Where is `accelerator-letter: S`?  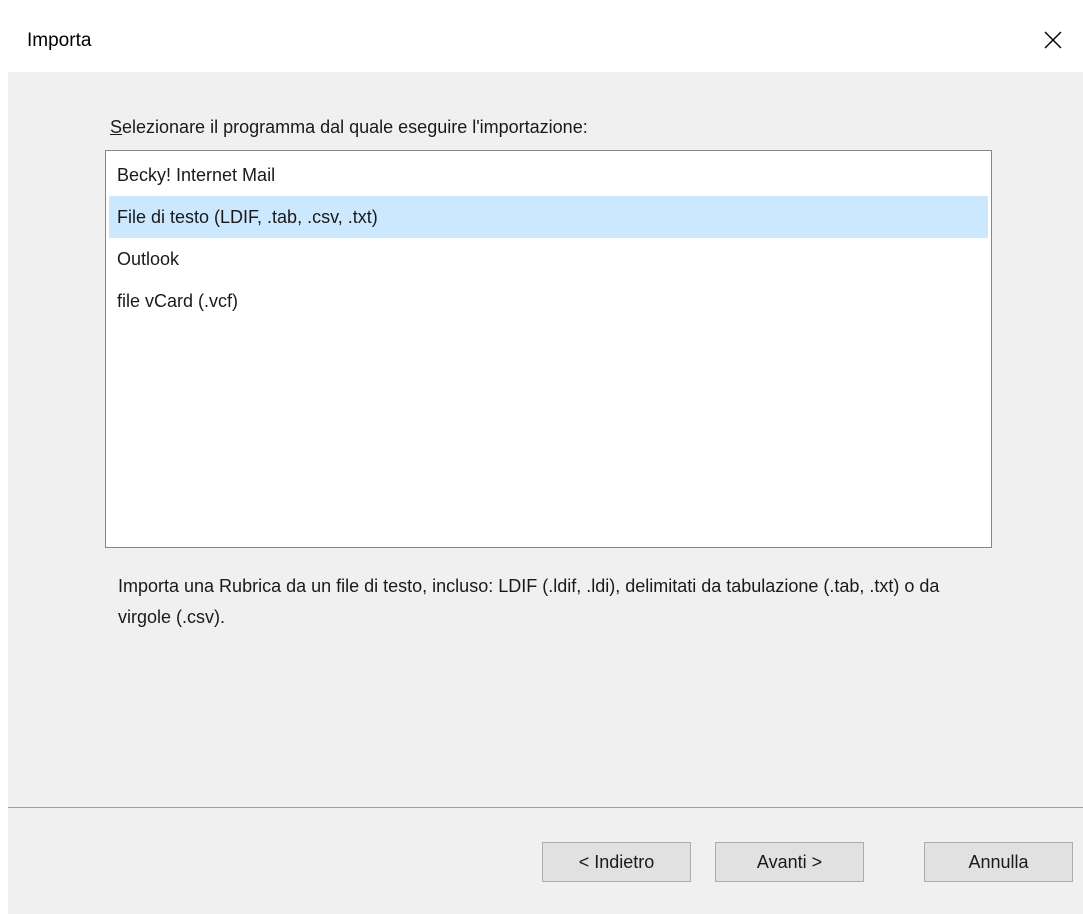
accelerator-letter: S is located at coordinates (116, 127).